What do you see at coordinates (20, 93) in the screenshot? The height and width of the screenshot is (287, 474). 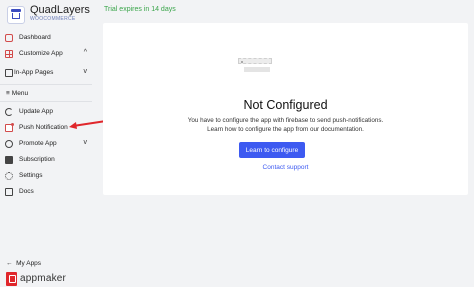 I see `menu-label-text: Menu` at bounding box center [20, 93].